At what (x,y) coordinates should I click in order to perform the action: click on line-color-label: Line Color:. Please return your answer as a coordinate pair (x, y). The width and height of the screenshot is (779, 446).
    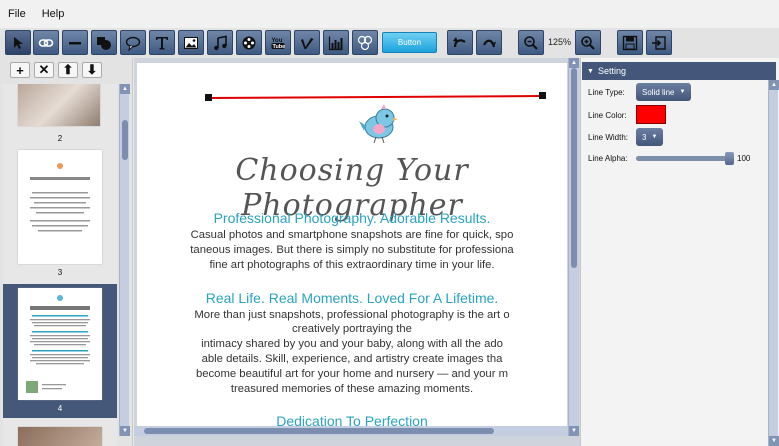
    Looking at the image, I should click on (607, 115).